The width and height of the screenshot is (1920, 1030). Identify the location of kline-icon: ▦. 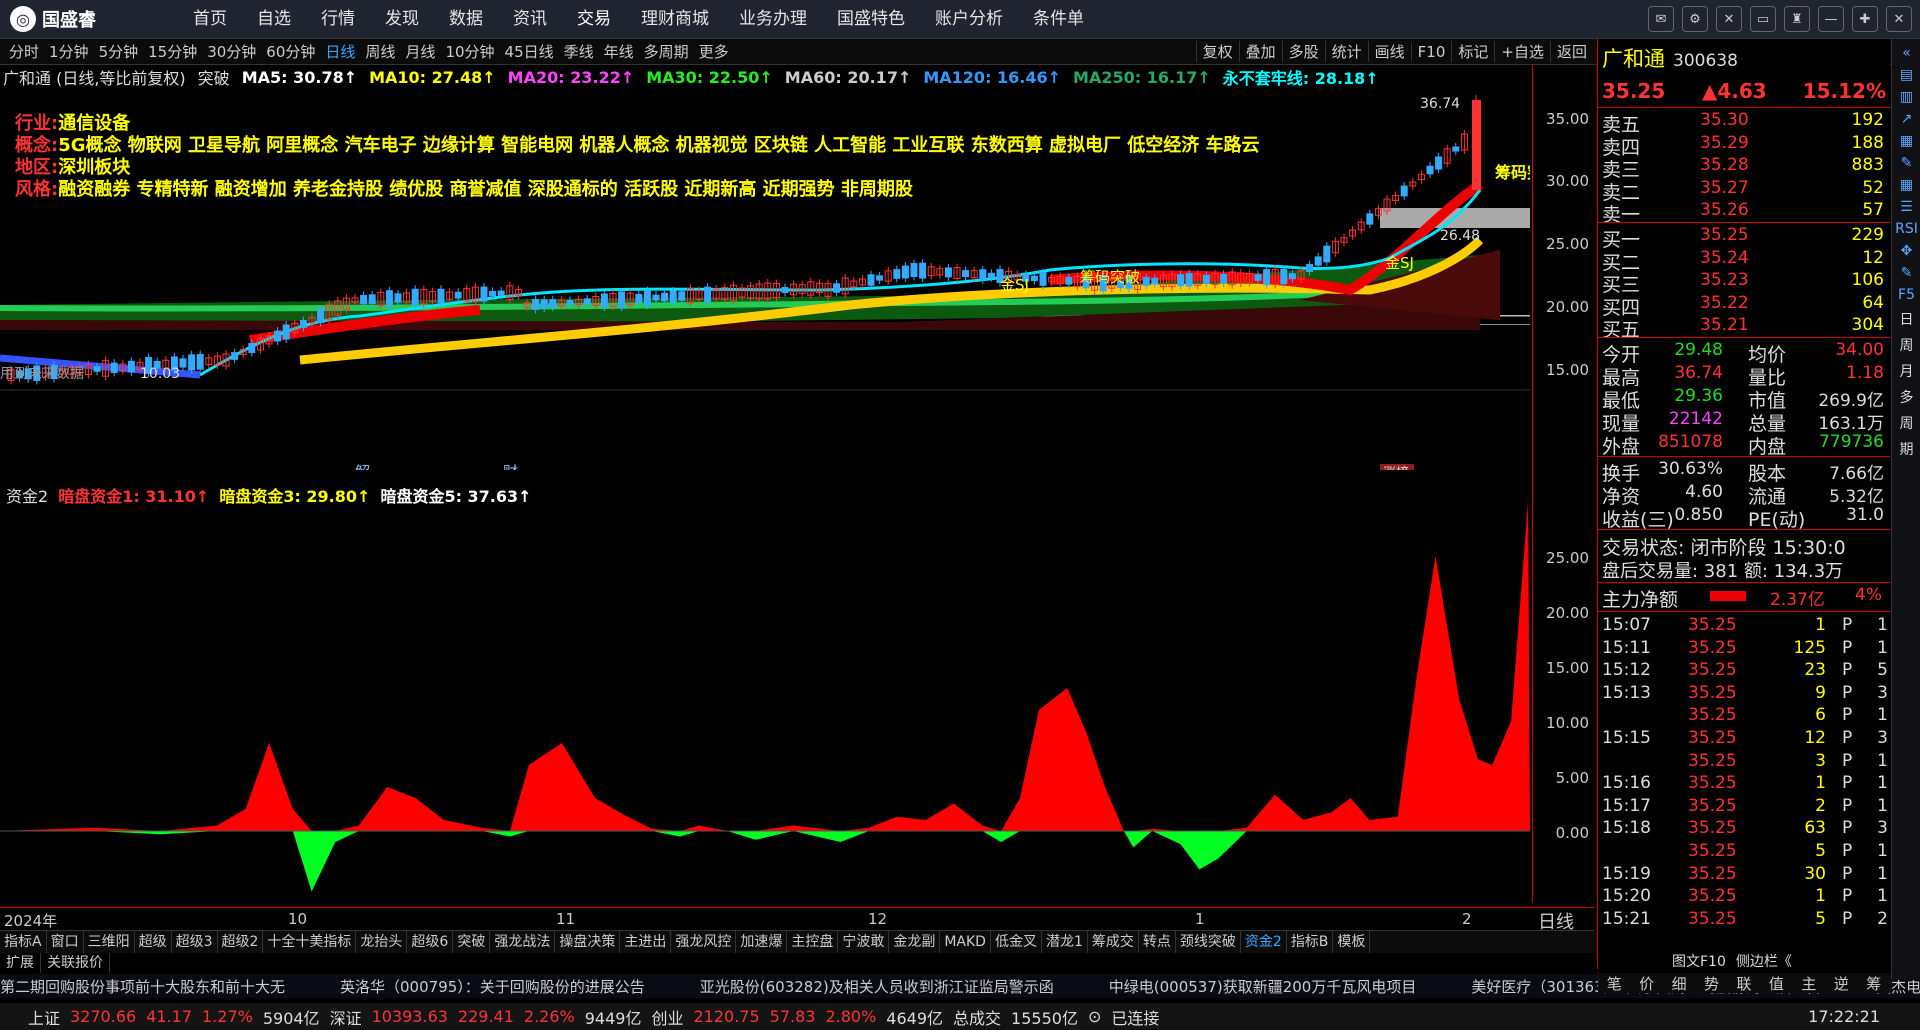
(1906, 141).